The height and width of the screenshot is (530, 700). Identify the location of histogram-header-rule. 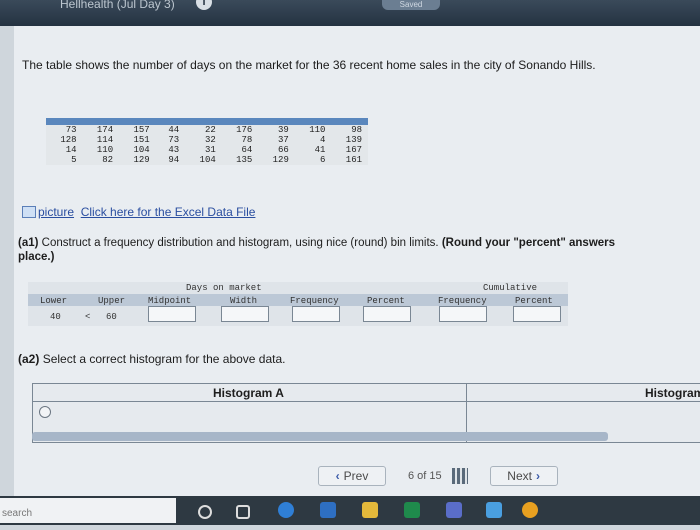
(366, 401).